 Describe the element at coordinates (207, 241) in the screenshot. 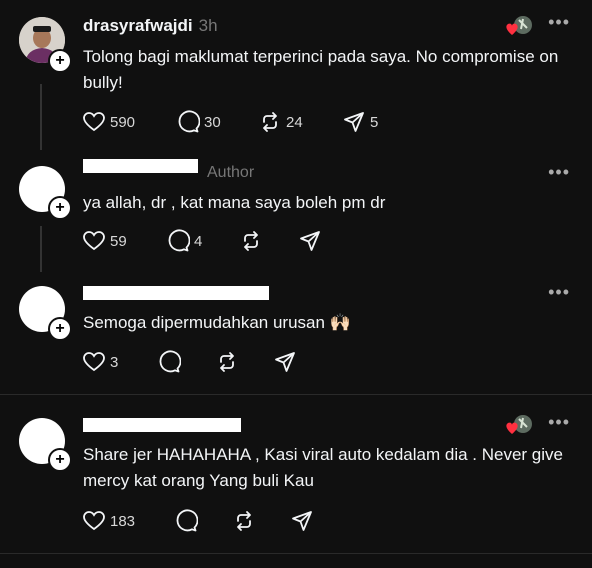

I see `action-bar: 59 4` at that location.